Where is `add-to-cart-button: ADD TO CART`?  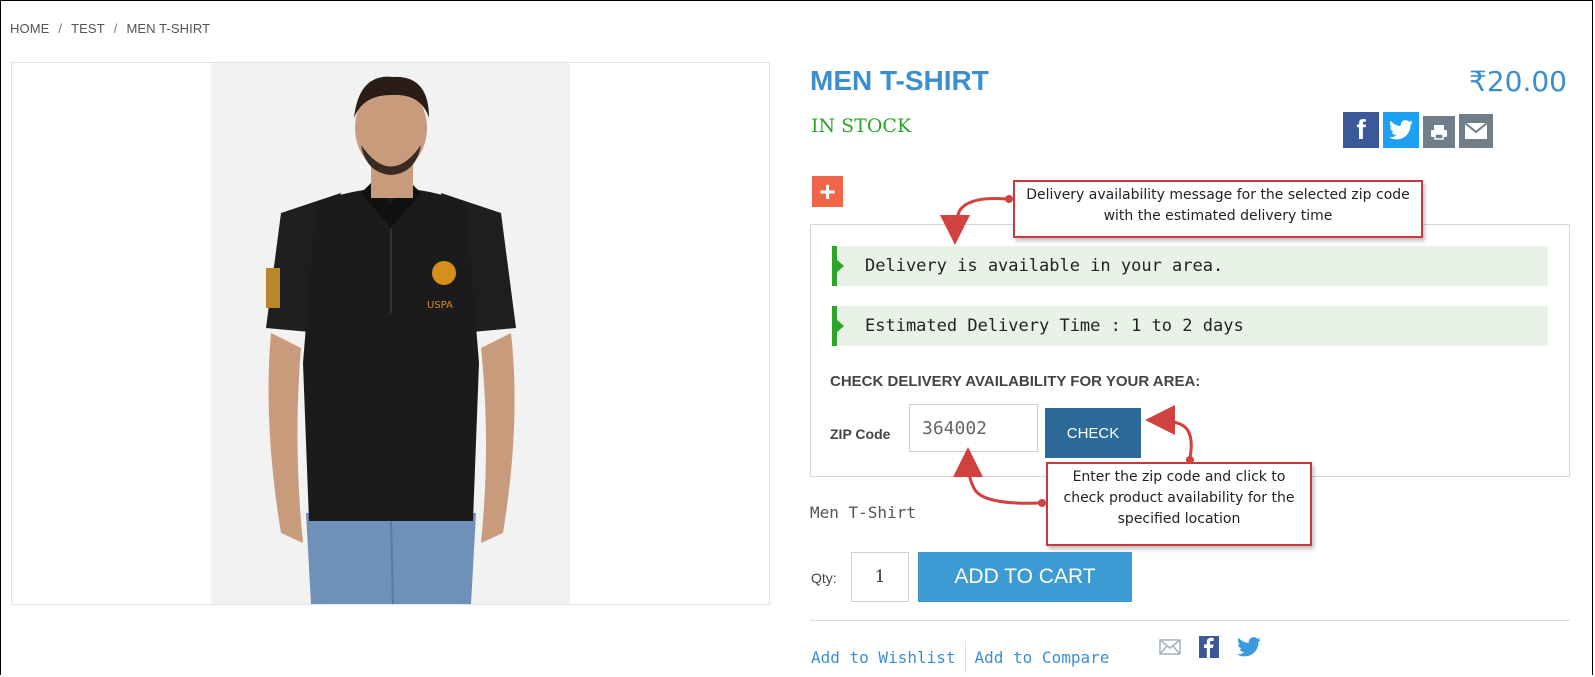
add-to-cart-button: ADD TO CART is located at coordinates (1025, 577).